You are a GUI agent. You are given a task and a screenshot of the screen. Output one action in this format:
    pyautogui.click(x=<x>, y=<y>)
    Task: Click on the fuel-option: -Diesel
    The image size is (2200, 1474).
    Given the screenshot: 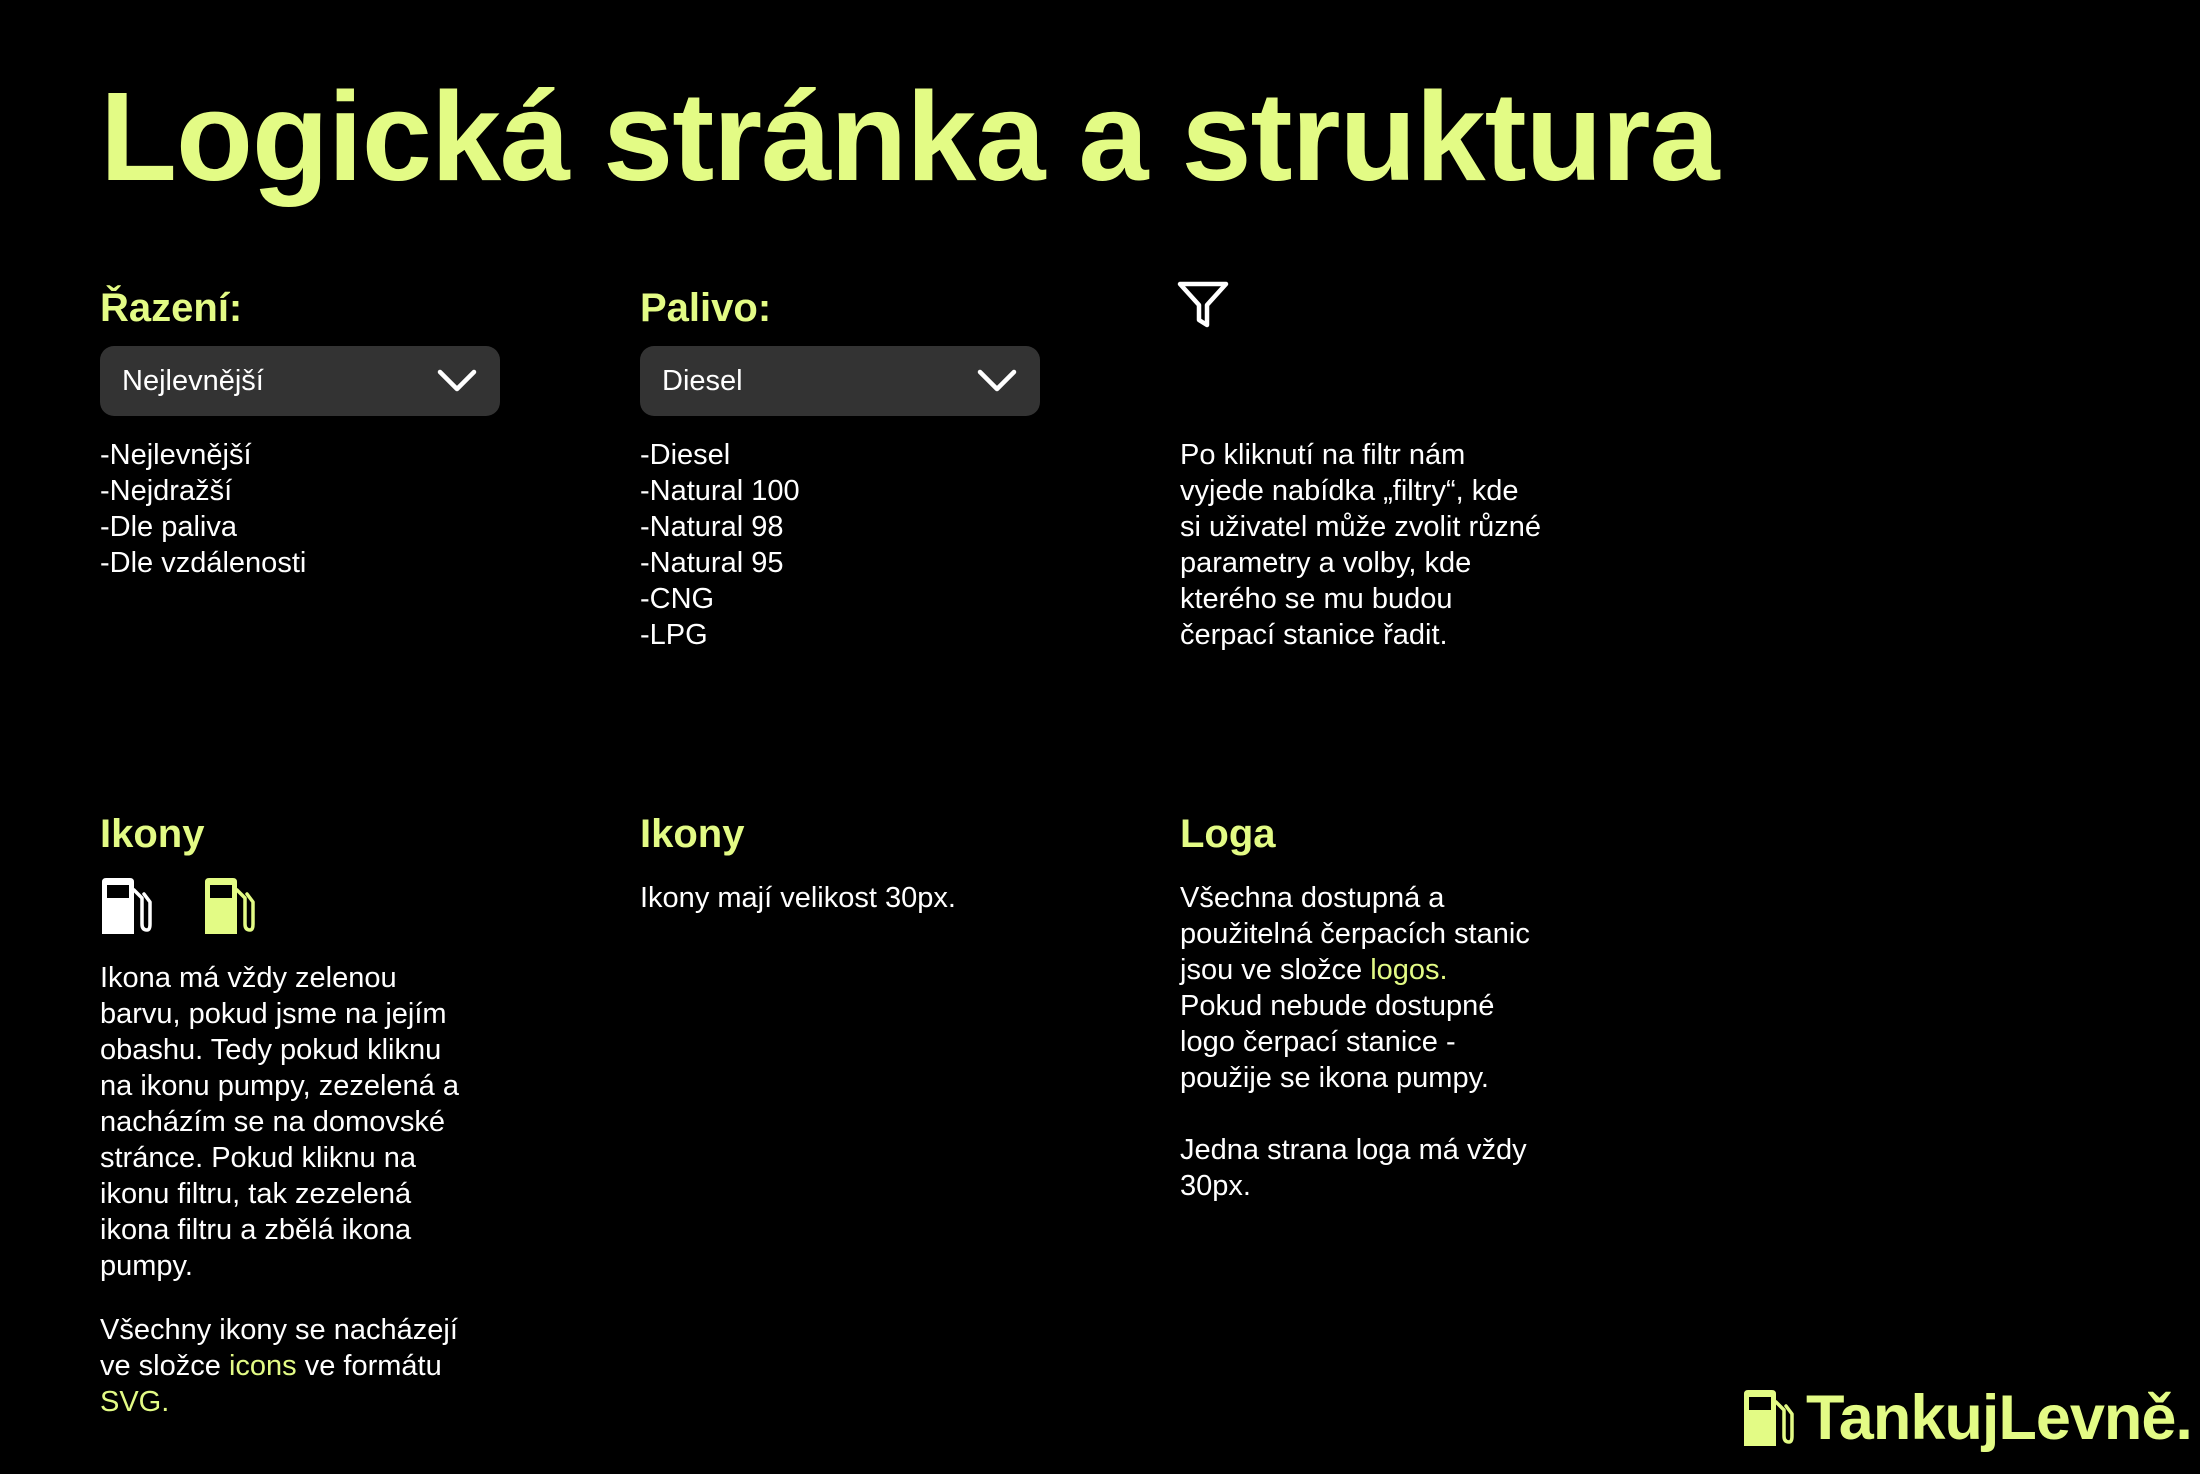 What is the action you would take?
    pyautogui.click(x=685, y=455)
    